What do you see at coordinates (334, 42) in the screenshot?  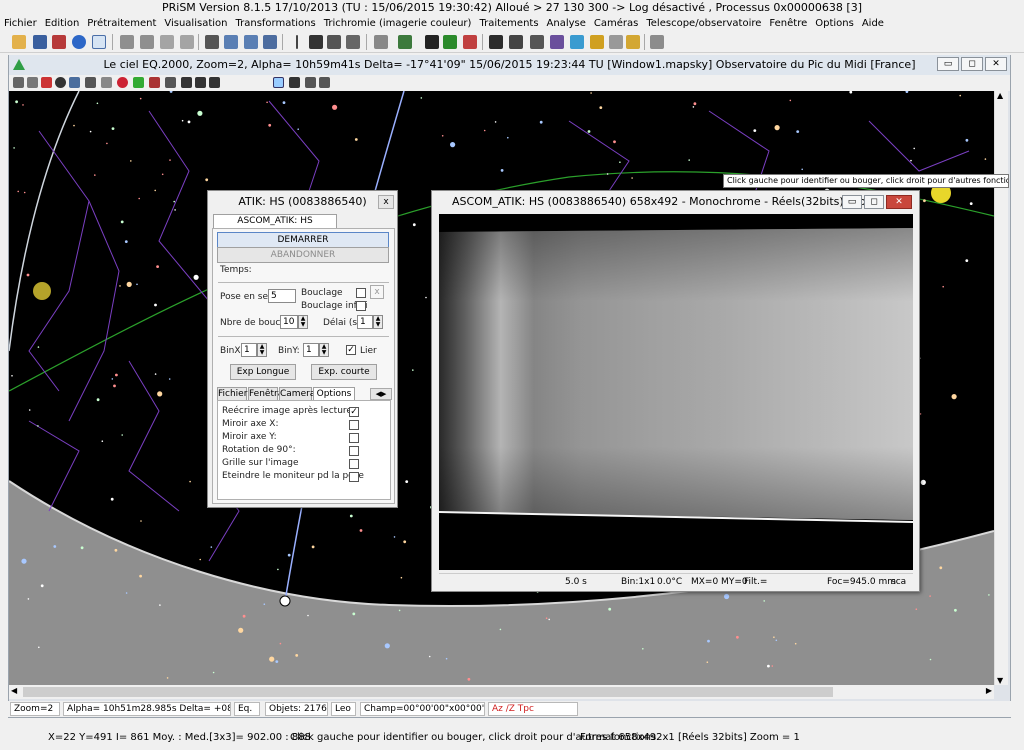 I see `curve-icon` at bounding box center [334, 42].